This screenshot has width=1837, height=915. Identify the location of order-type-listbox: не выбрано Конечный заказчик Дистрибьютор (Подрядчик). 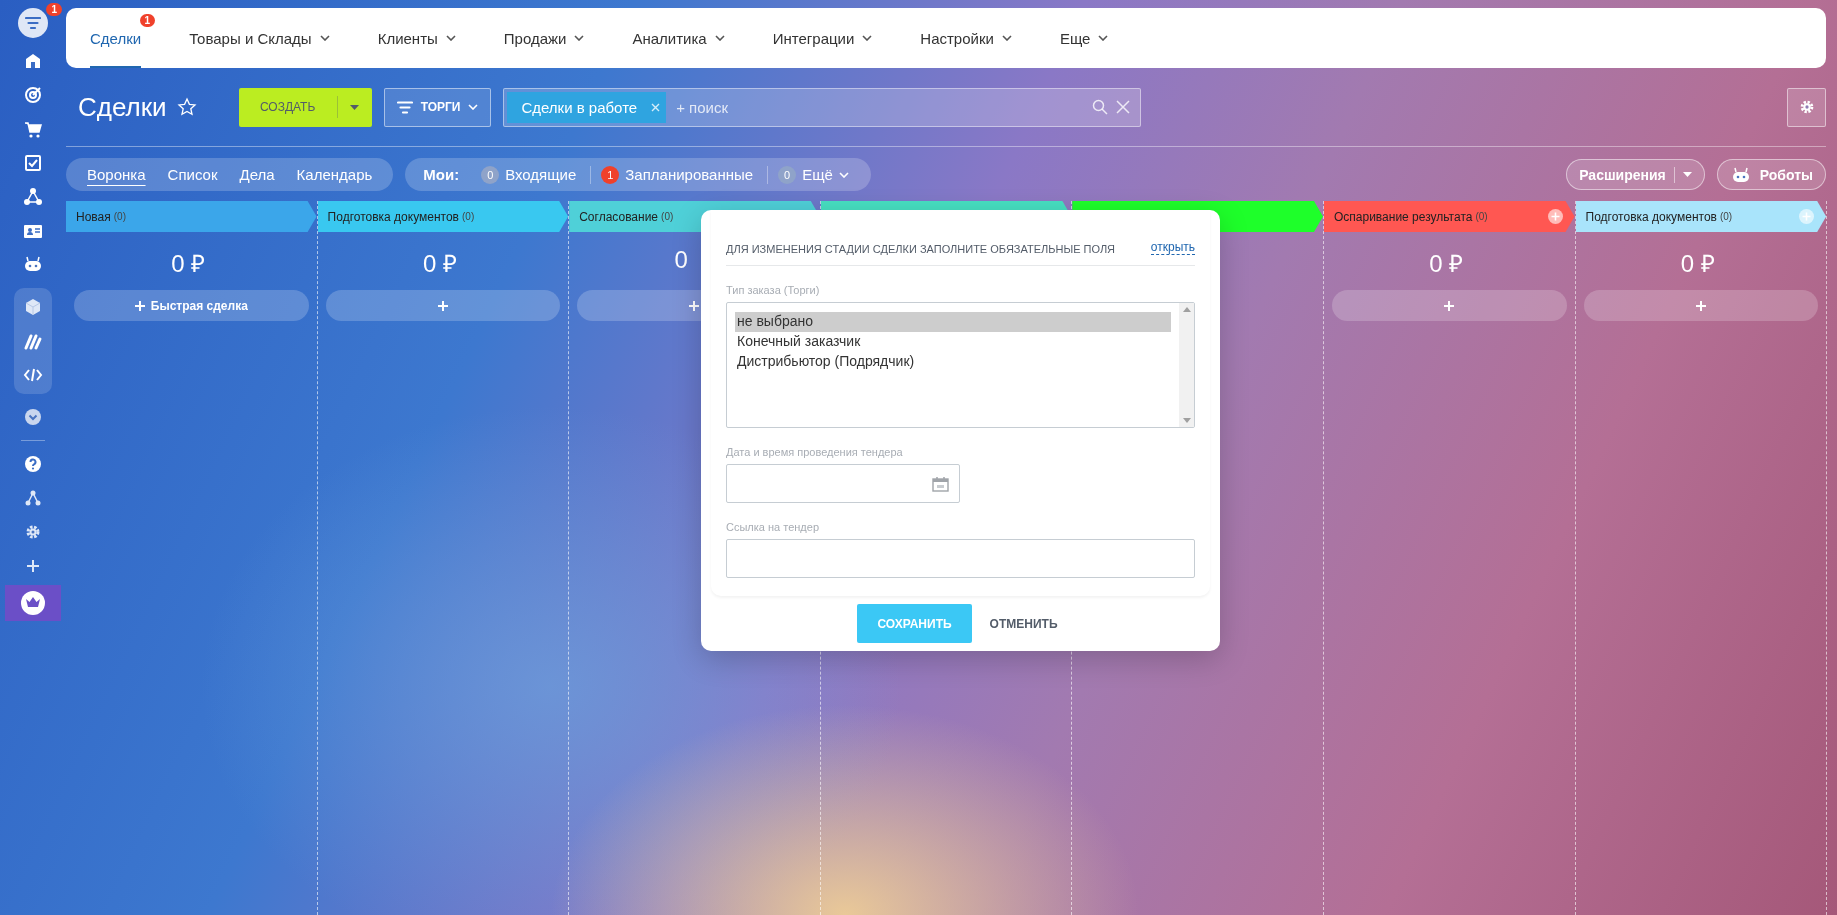
(960, 365).